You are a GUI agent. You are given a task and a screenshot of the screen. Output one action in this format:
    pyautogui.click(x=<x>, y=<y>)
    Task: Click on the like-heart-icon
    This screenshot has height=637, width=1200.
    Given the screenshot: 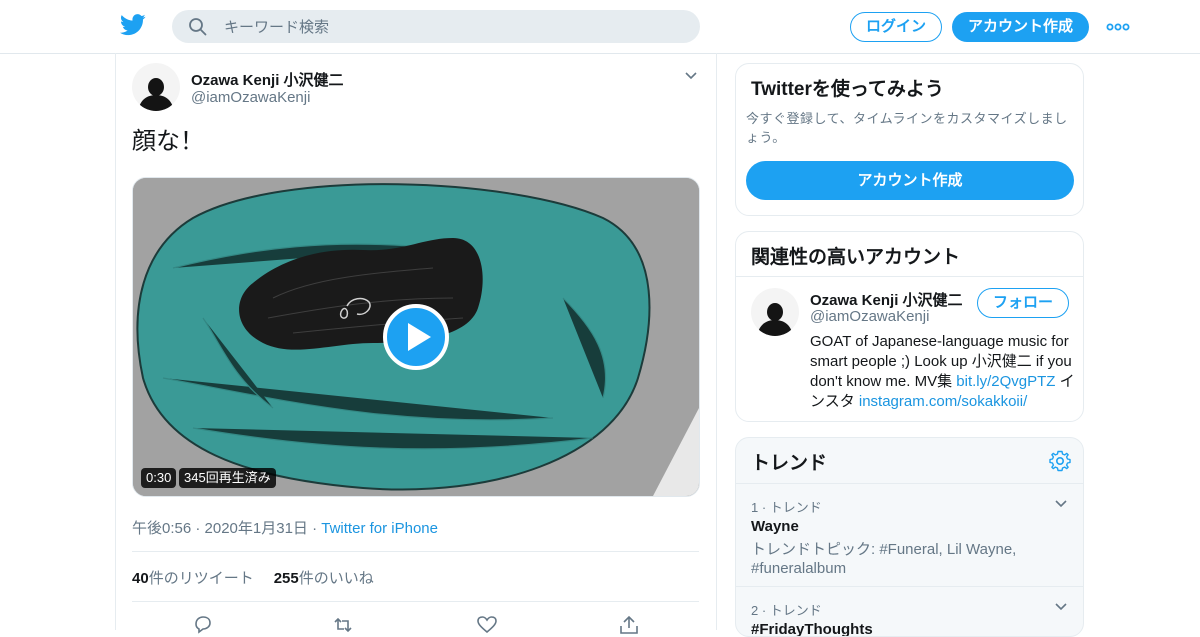 What is the action you would take?
    pyautogui.click(x=487, y=625)
    